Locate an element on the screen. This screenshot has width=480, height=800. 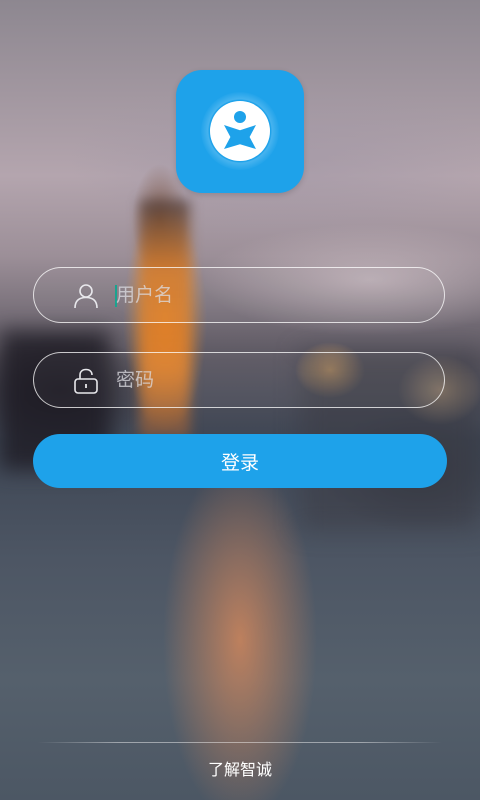
app-logo is located at coordinates (240, 131).